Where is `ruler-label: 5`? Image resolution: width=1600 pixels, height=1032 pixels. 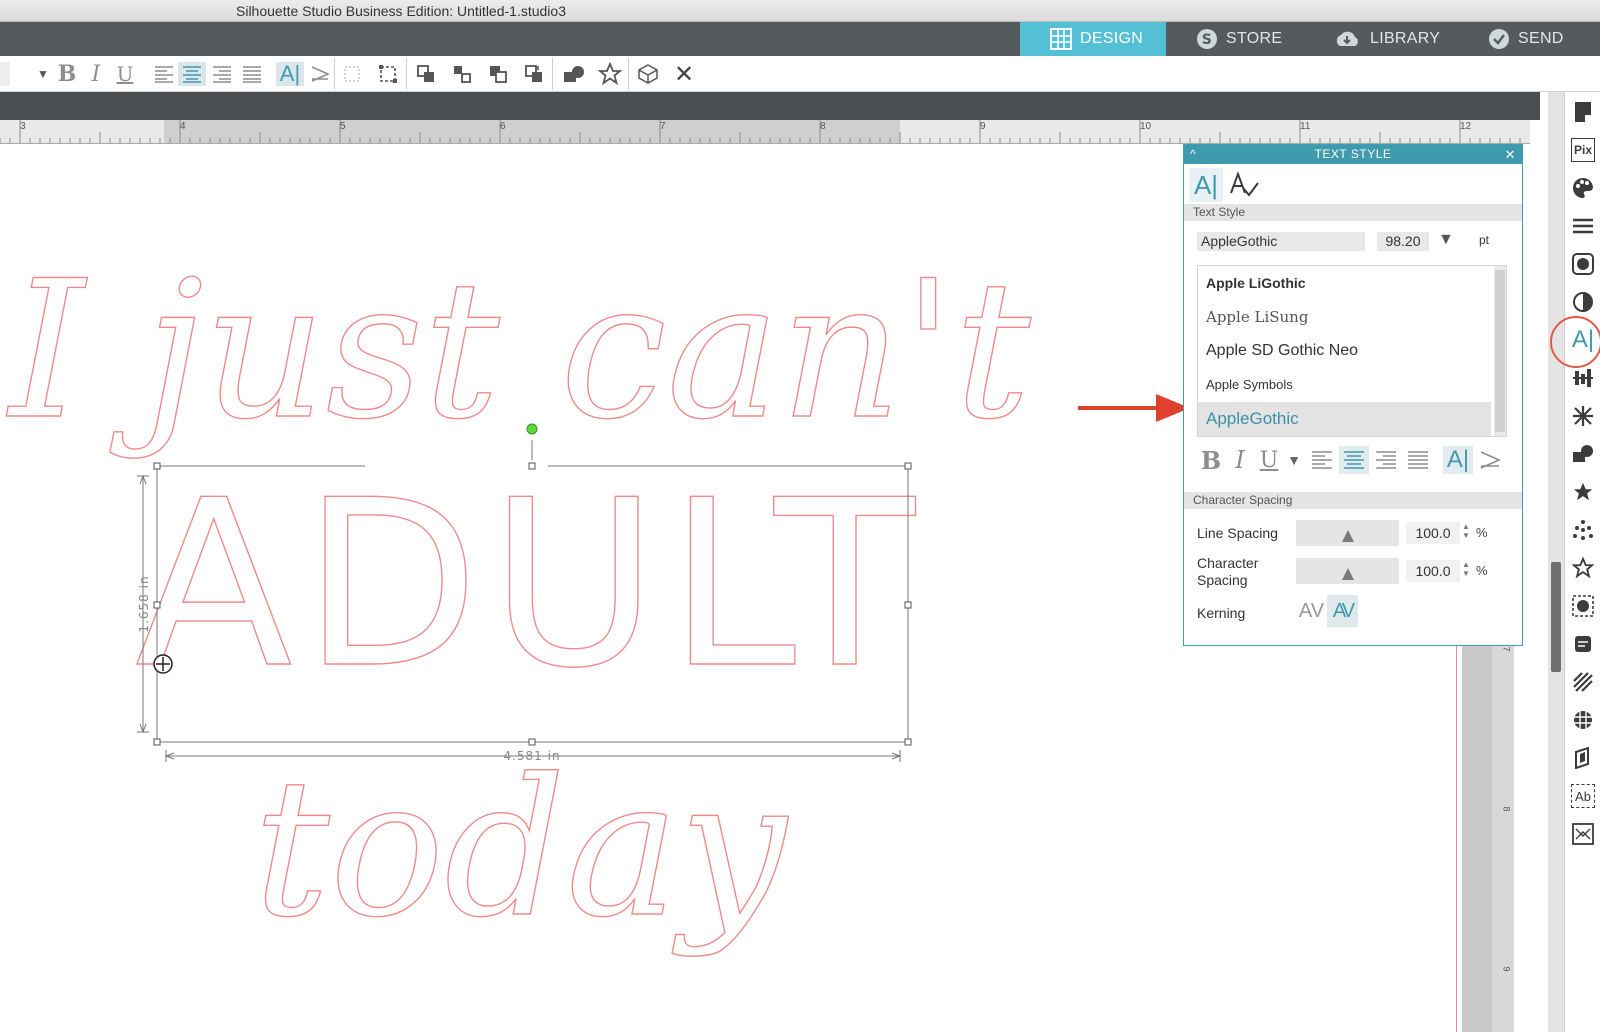 ruler-label: 5 is located at coordinates (343, 126).